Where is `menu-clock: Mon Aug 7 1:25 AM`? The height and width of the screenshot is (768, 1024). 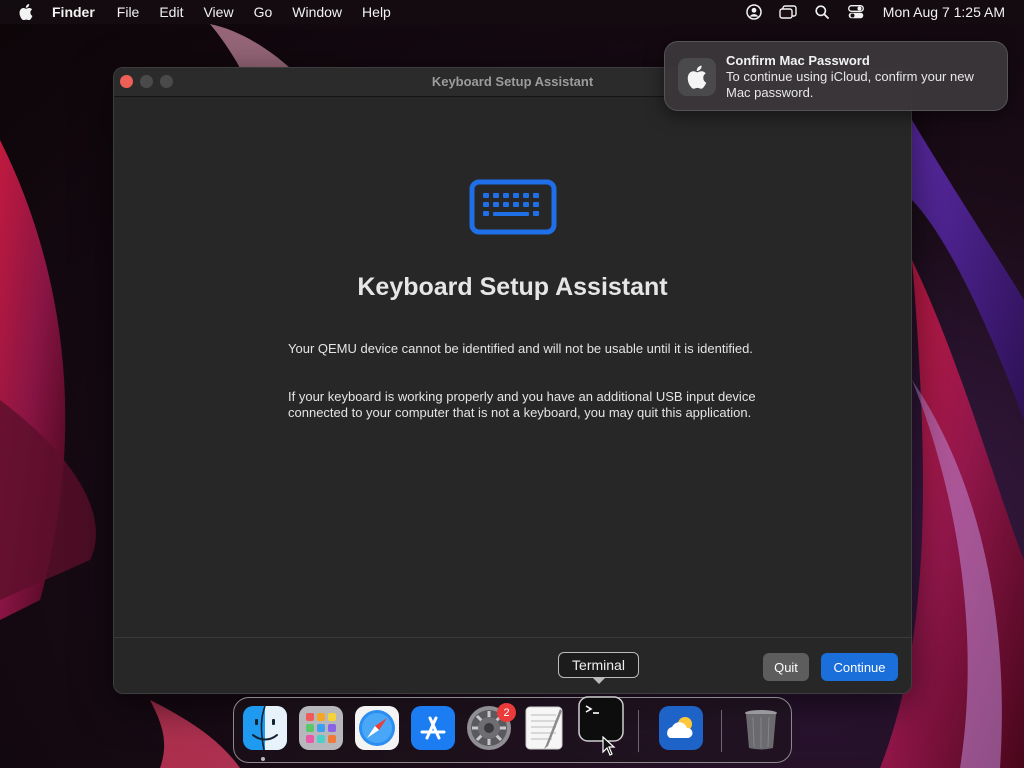 menu-clock: Mon Aug 7 1:25 AM is located at coordinates (948, 12).